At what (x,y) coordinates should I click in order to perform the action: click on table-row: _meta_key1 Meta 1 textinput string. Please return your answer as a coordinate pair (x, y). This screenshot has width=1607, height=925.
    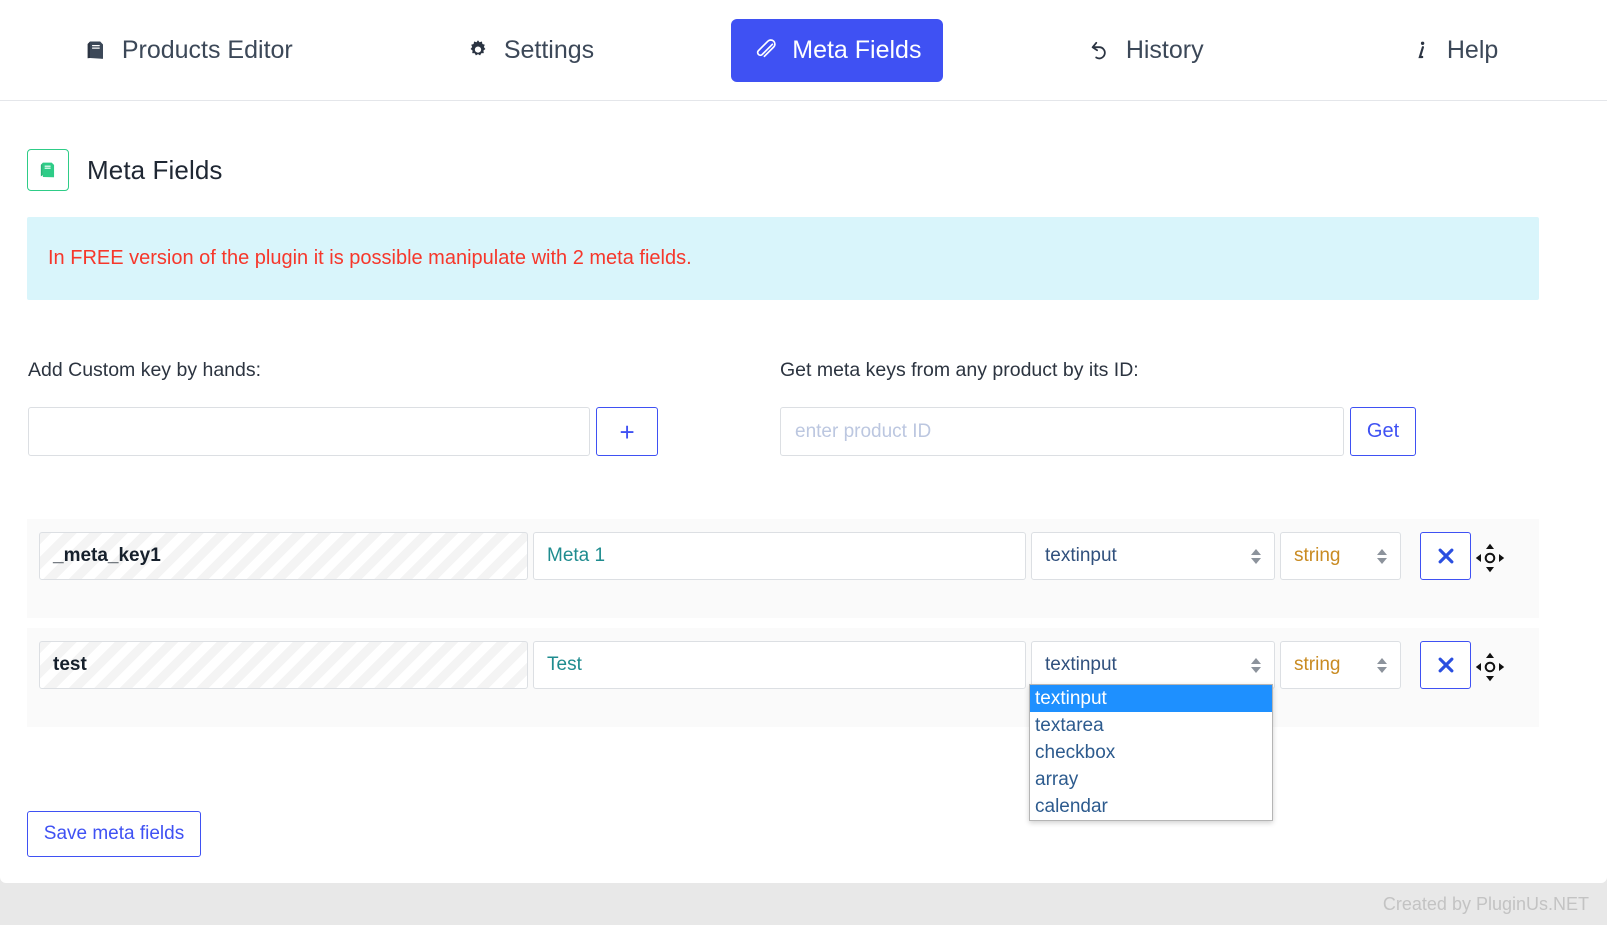
    Looking at the image, I should click on (783, 568).